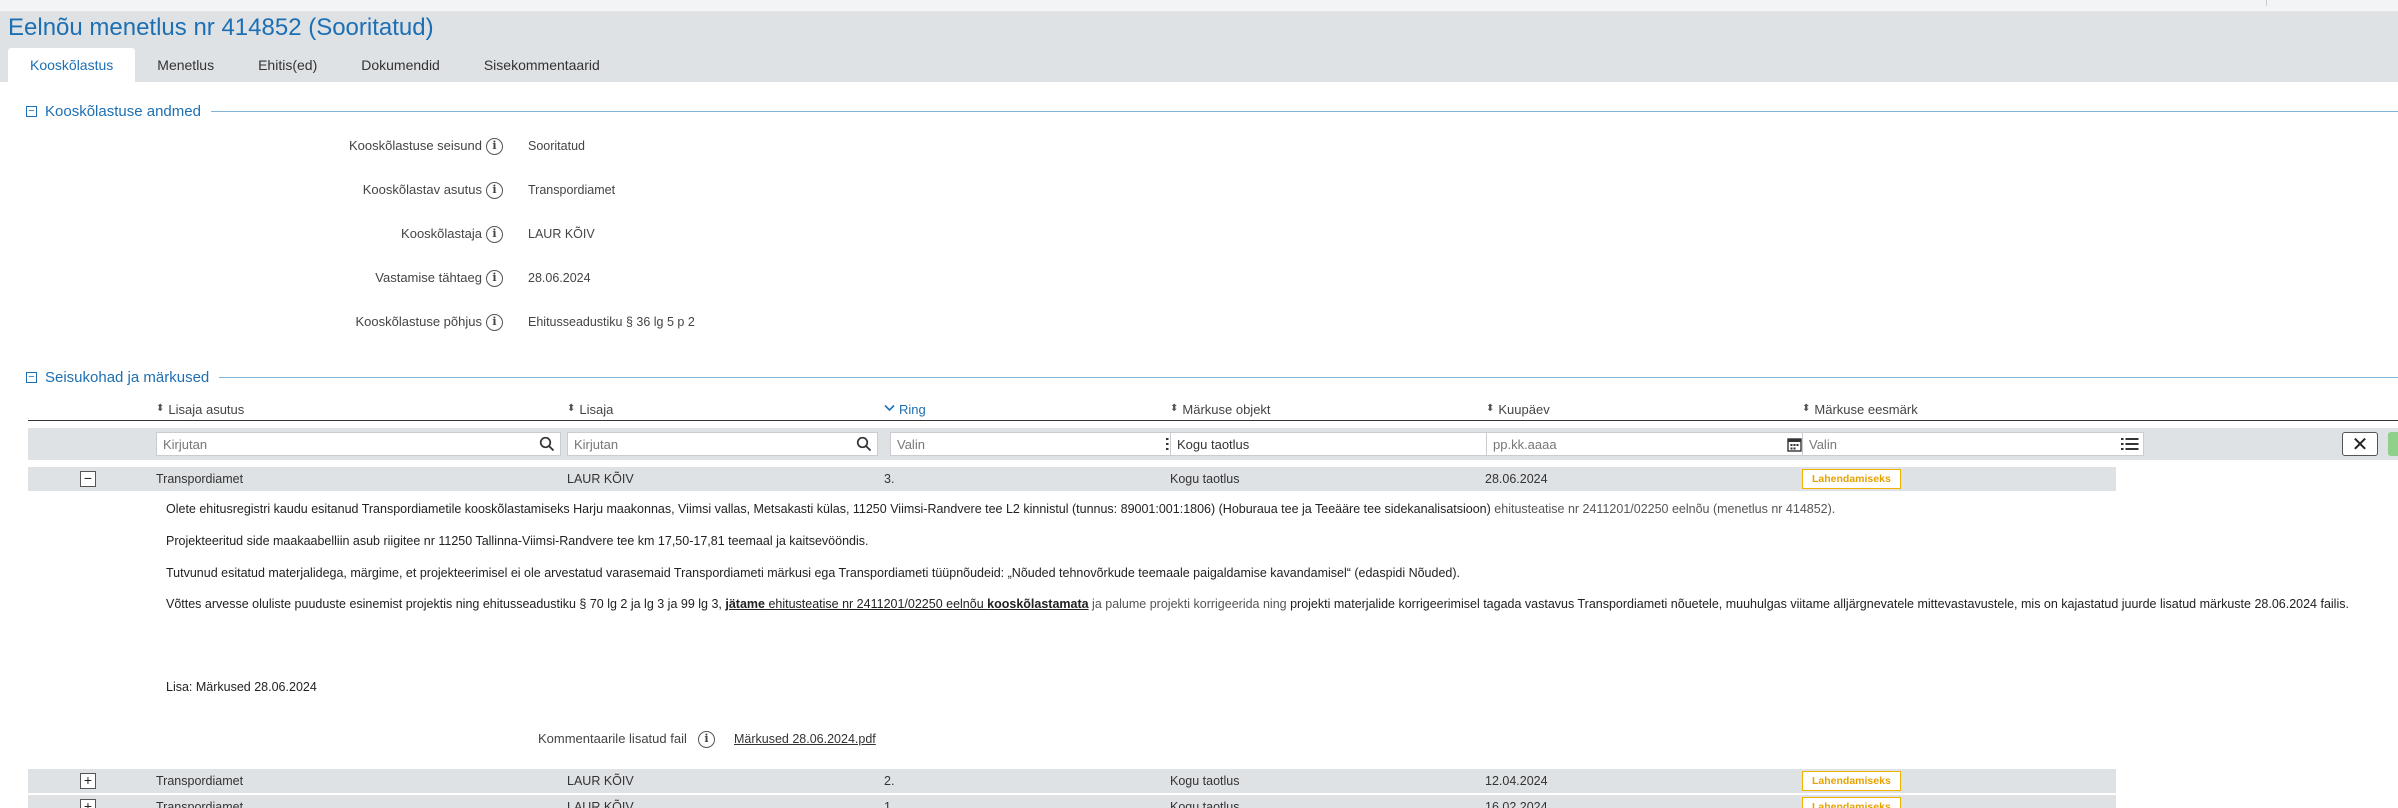 Image resolution: width=2398 pixels, height=808 pixels. I want to click on attached-file-label: Kommentaarile lisatud fail, so click(612, 738).